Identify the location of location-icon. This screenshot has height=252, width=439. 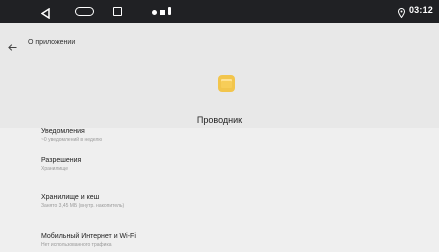
(401, 14).